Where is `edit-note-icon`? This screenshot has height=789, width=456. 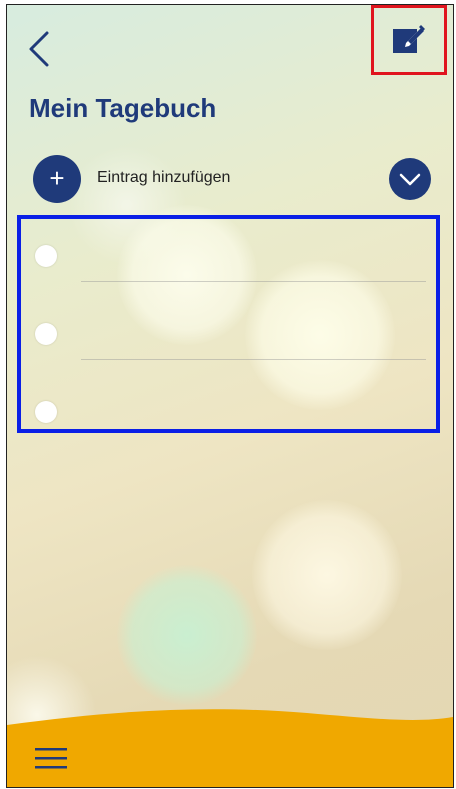 edit-note-icon is located at coordinates (409, 39).